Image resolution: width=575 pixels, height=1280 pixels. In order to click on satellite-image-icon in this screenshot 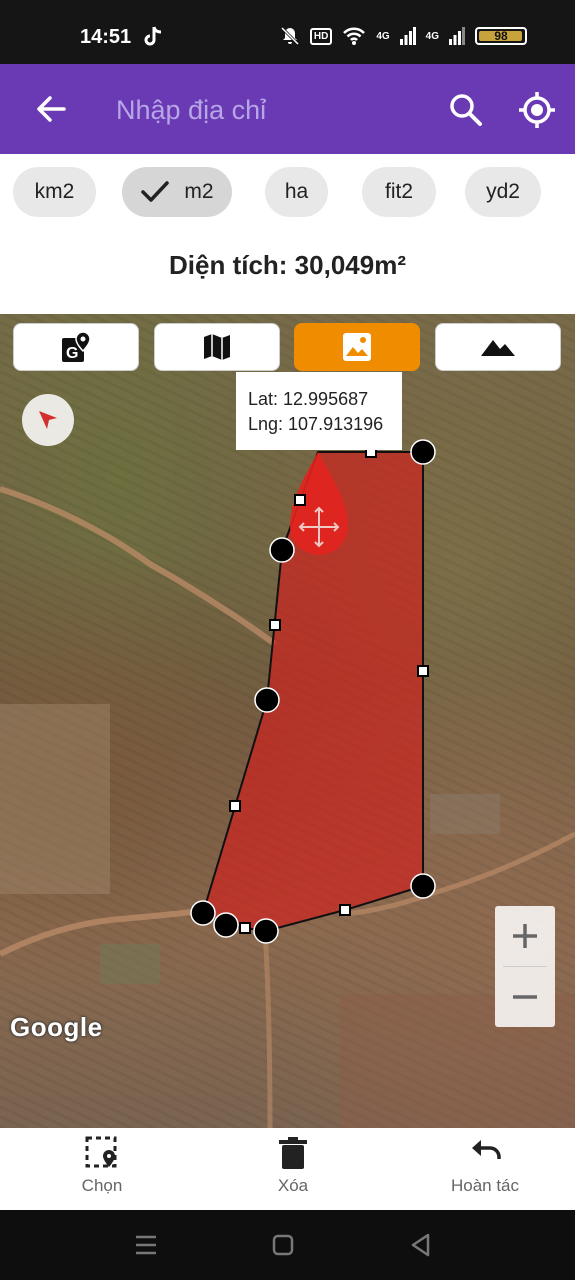, I will do `click(357, 347)`.